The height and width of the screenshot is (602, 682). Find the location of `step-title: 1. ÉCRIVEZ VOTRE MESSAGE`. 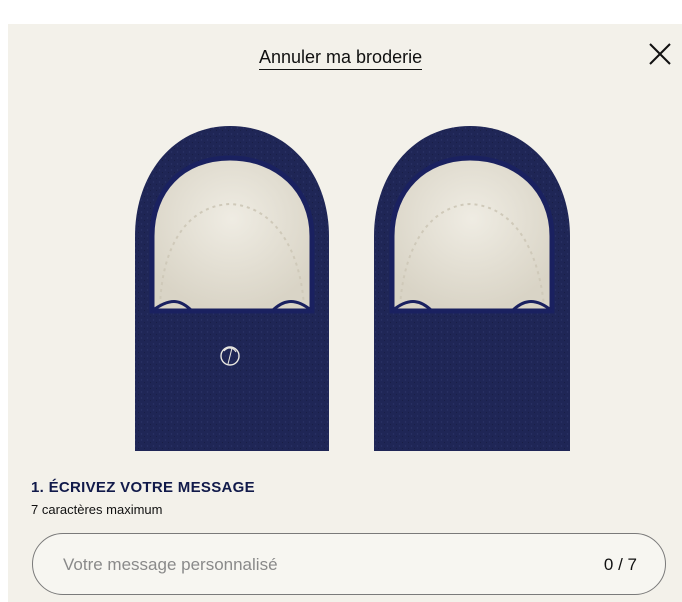

step-title: 1. ÉCRIVEZ VOTRE MESSAGE is located at coordinates (143, 487).